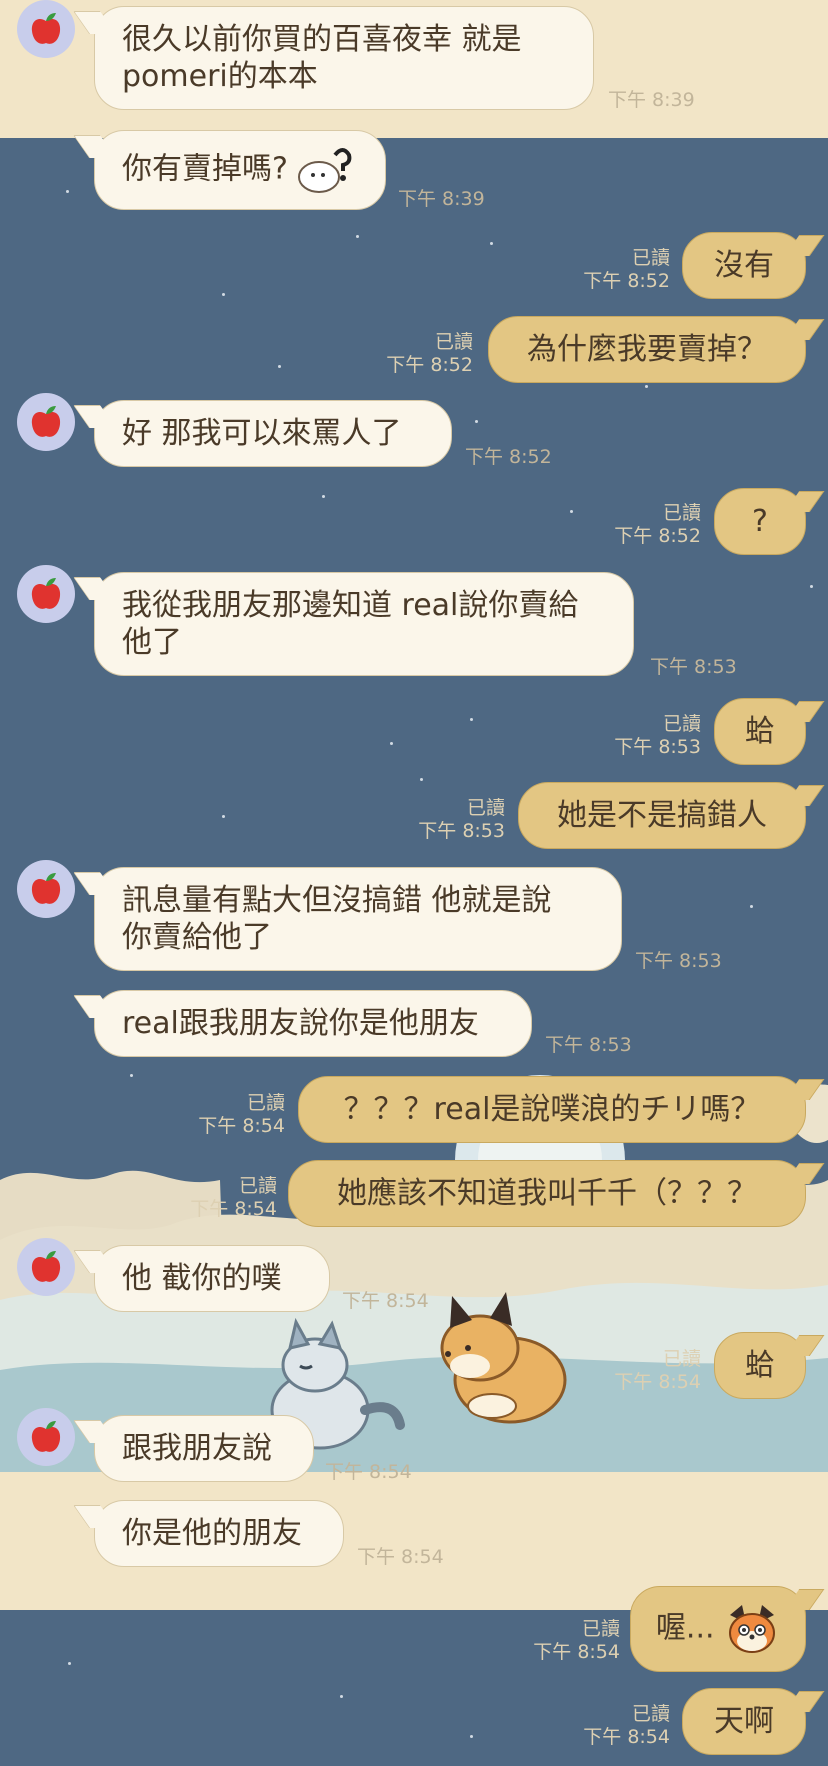  Describe the element at coordinates (752, 1629) in the screenshot. I see `fox-sticker` at that location.